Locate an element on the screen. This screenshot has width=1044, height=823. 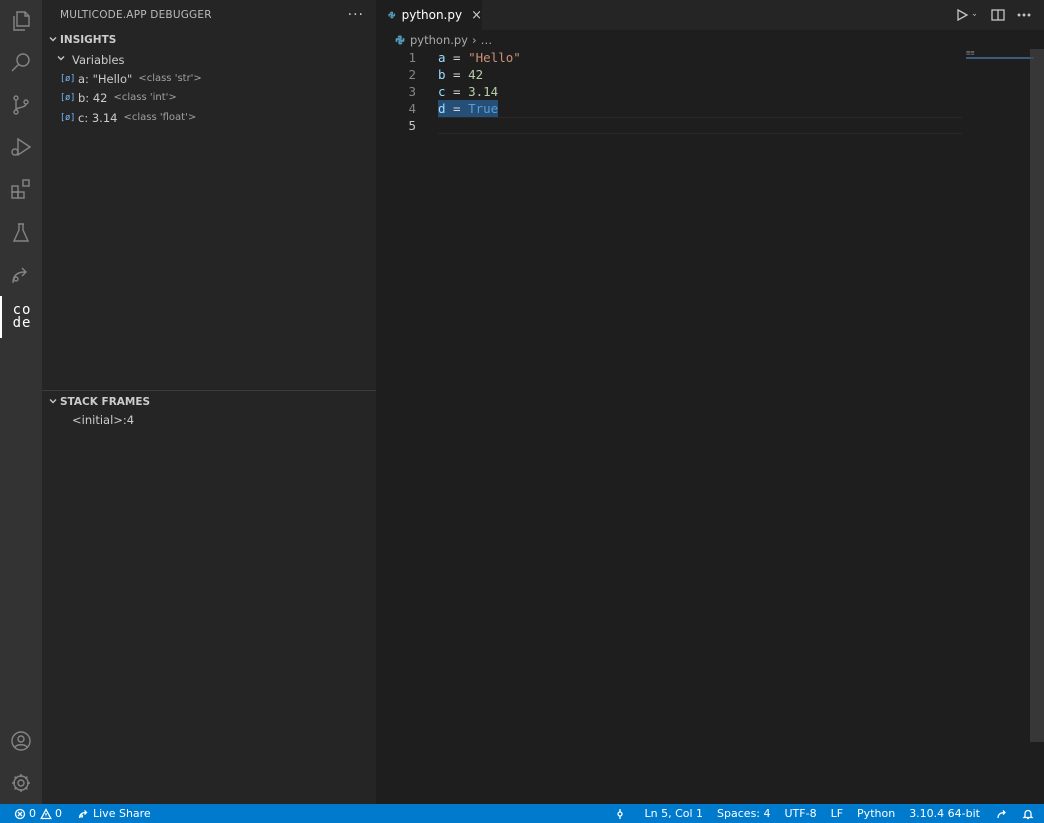
insights-title: INSIGHTS is located at coordinates (88, 40).